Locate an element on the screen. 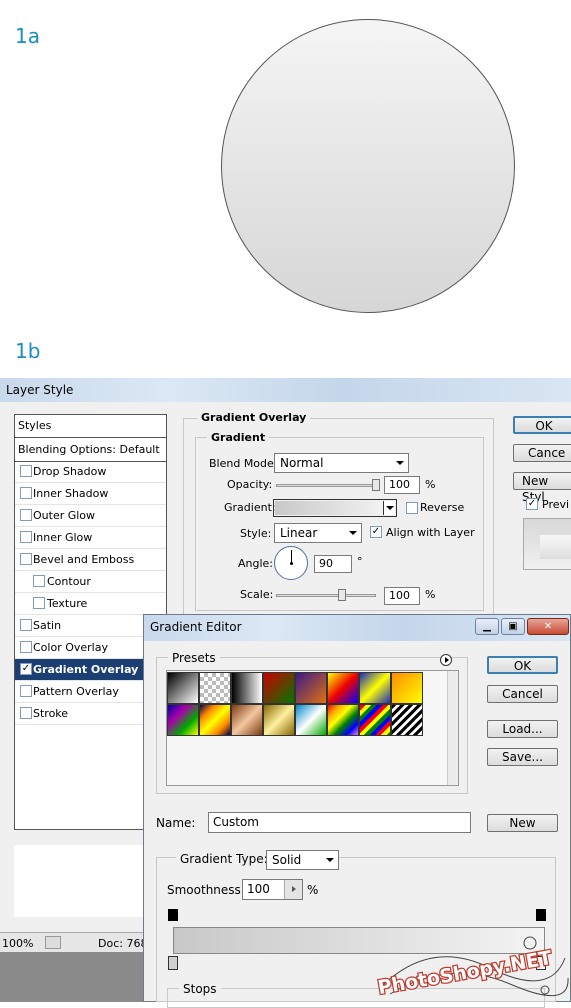 The width and height of the screenshot is (571, 1008). doc-size: Doc: 768 is located at coordinates (123, 943).